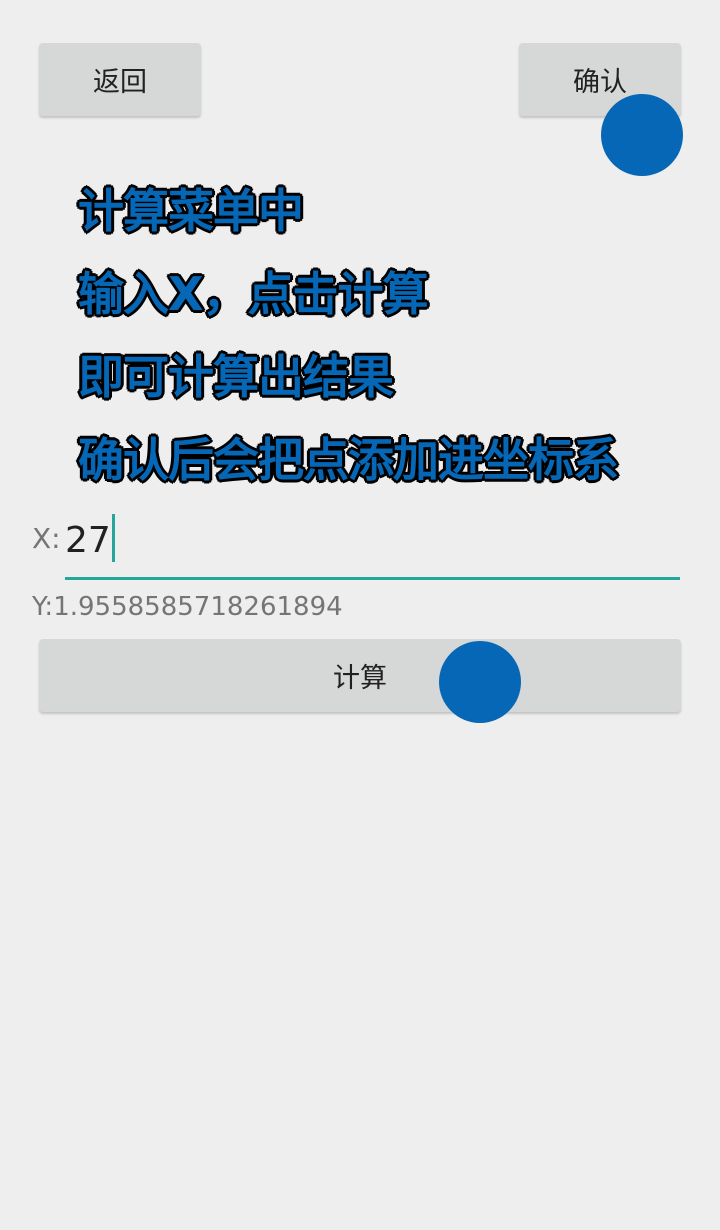  What do you see at coordinates (88, 540) in the screenshot?
I see `x-input-value: 27` at bounding box center [88, 540].